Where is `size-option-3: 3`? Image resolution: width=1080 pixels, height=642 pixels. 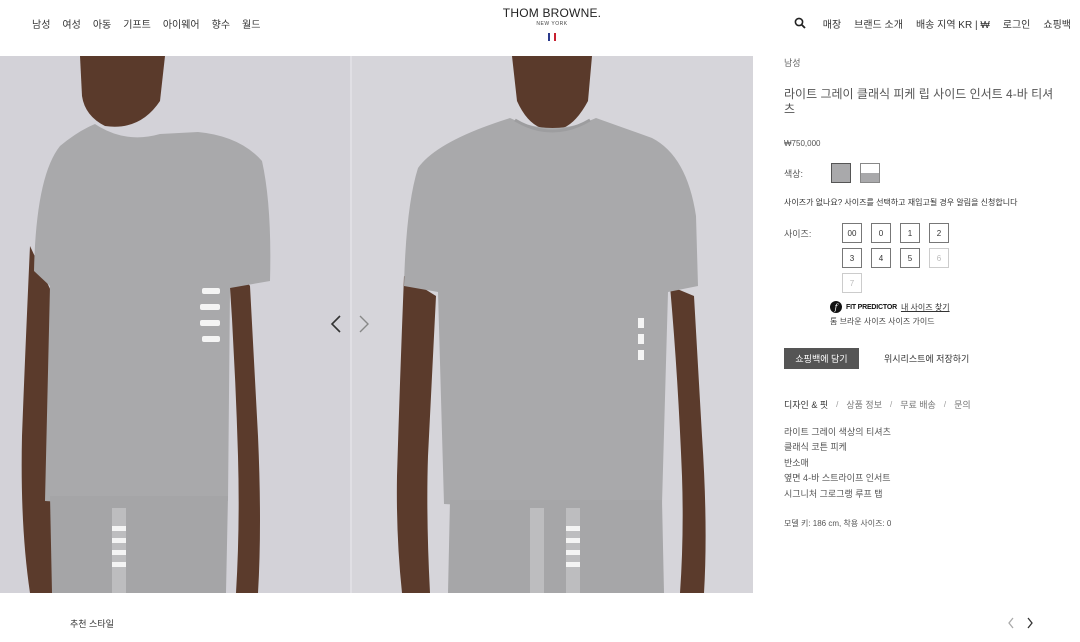
size-option-3: 3 is located at coordinates (852, 258).